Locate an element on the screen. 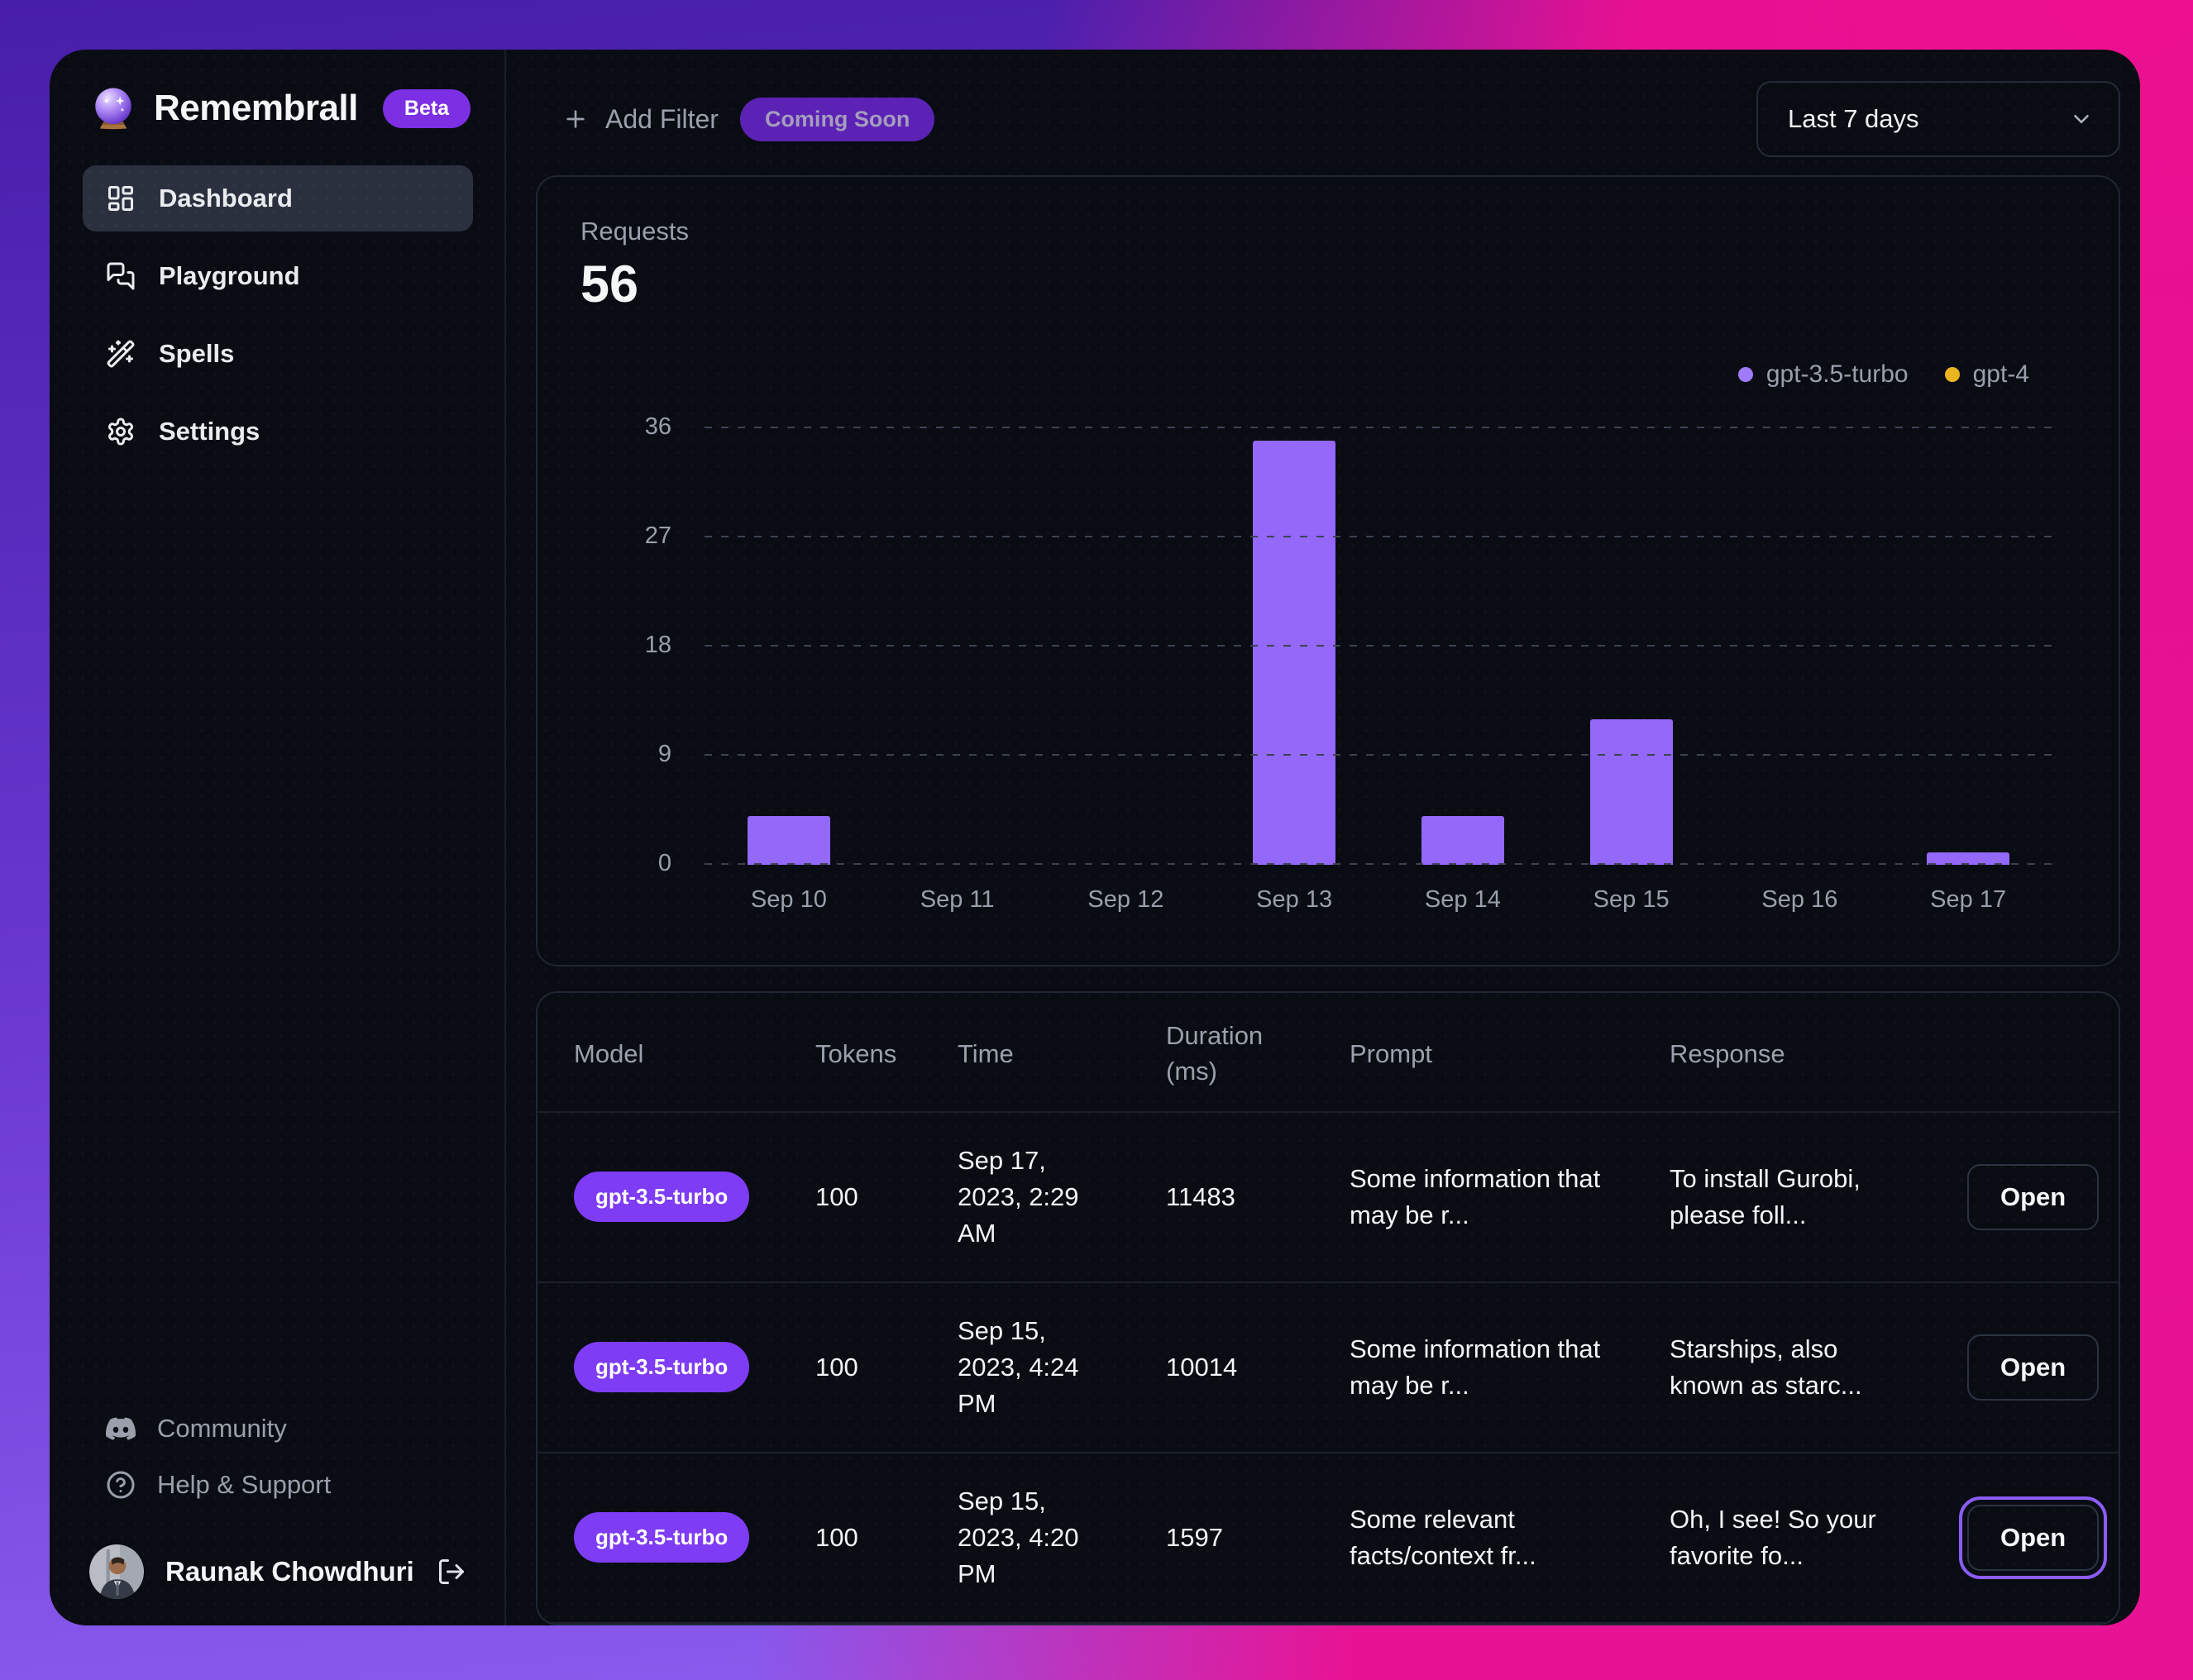 The width and height of the screenshot is (2193, 1680). user-name: Raunak Chowdhuri is located at coordinates (289, 1571).